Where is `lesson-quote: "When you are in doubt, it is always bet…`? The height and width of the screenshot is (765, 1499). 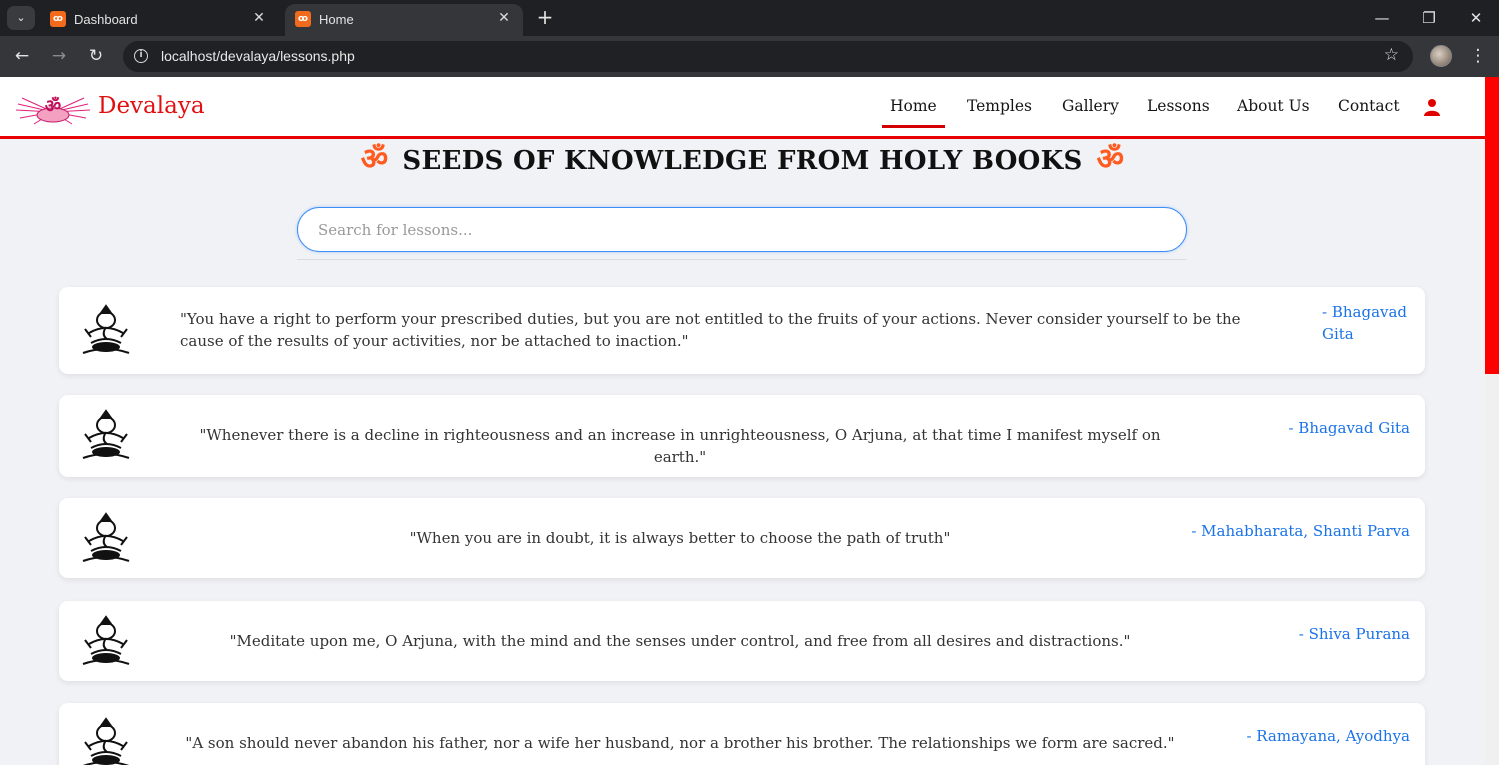
lesson-quote: "When you are in doubt, it is always bet… is located at coordinates (680, 538).